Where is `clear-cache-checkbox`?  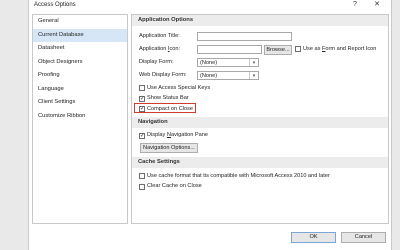
clear-cache-checkbox is located at coordinates (142, 186).